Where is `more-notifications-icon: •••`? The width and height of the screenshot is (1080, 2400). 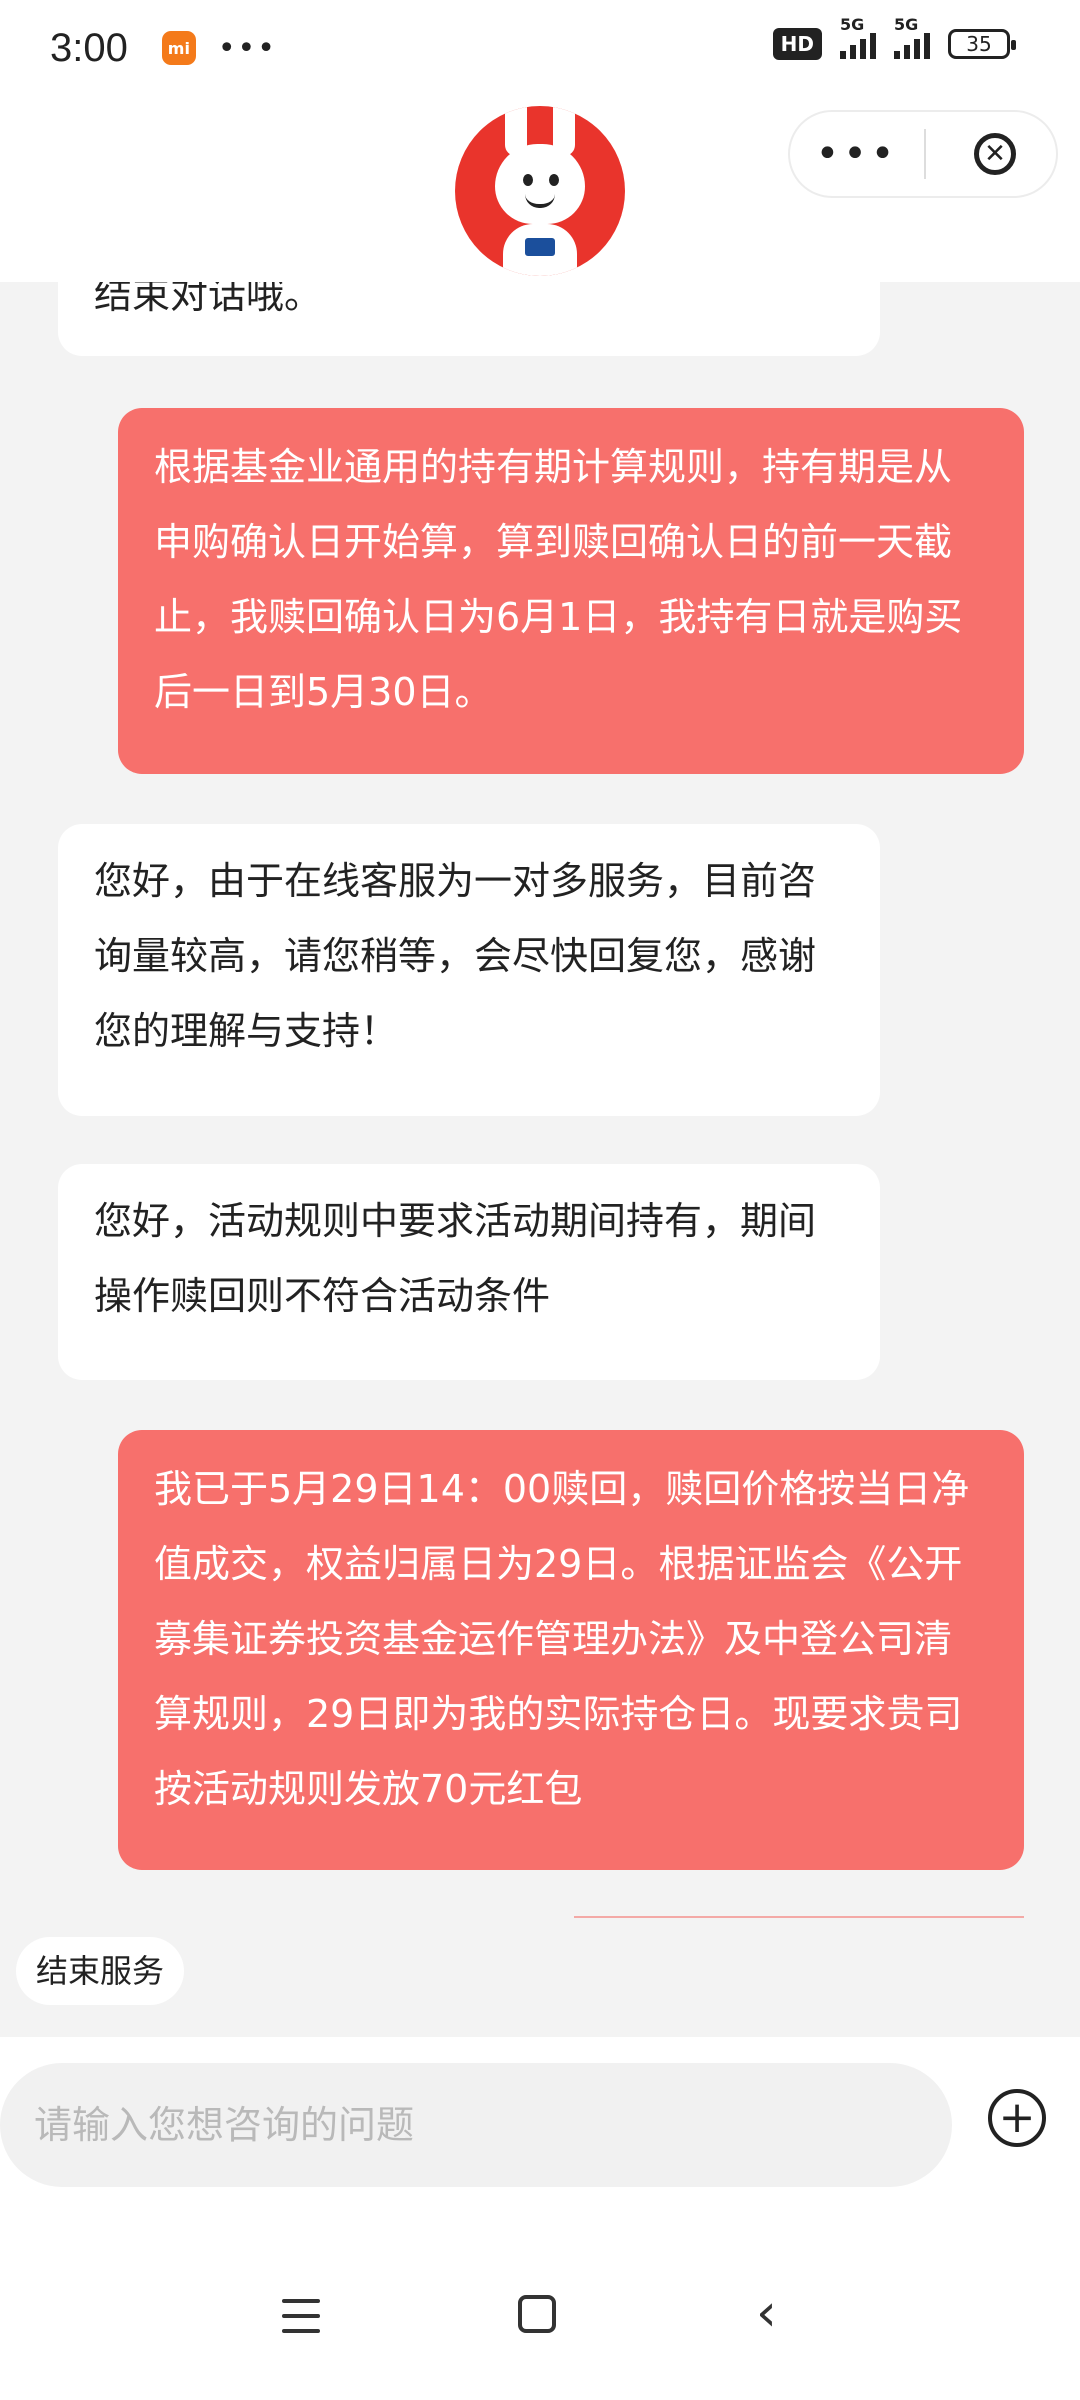 more-notifications-icon: ••• is located at coordinates (247, 48).